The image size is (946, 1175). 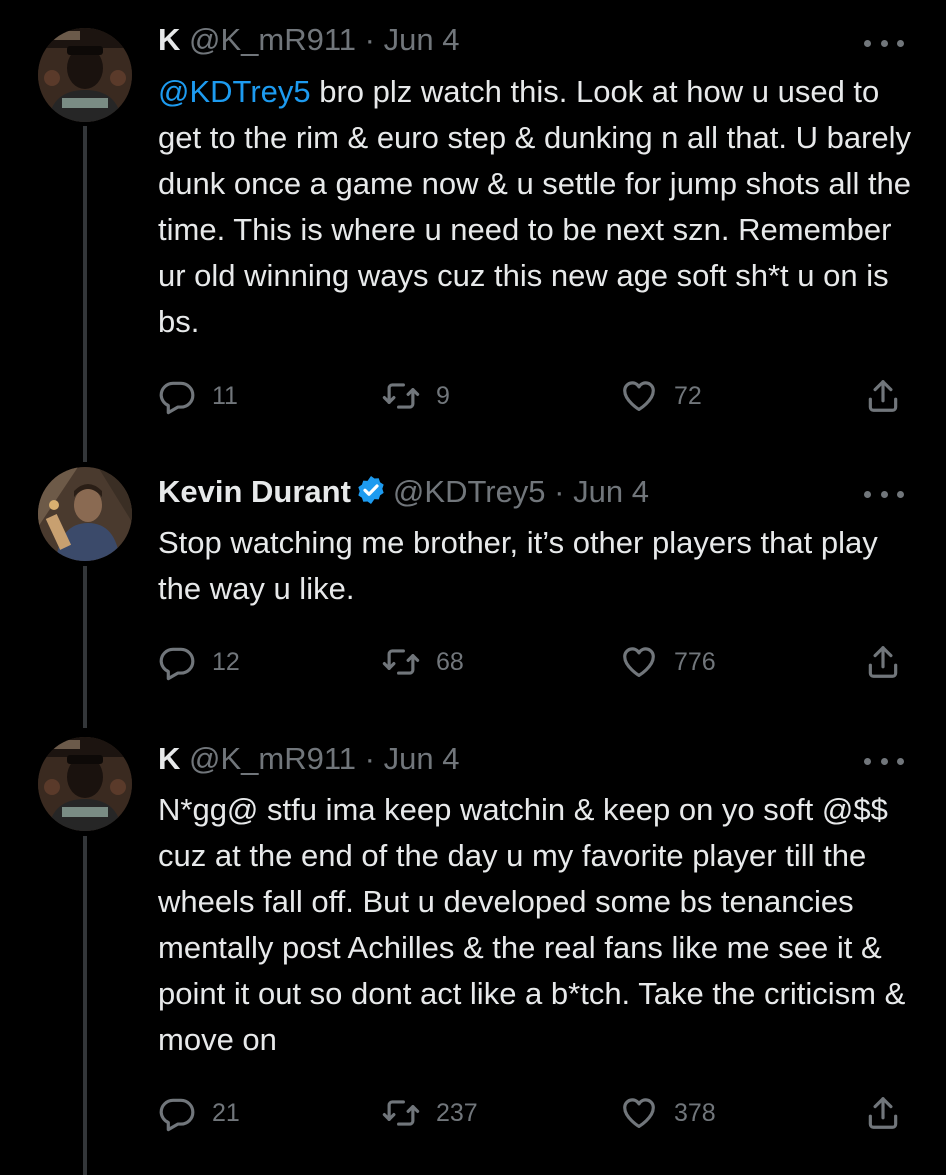 I want to click on retweet-button: 9, so click(x=416, y=396).